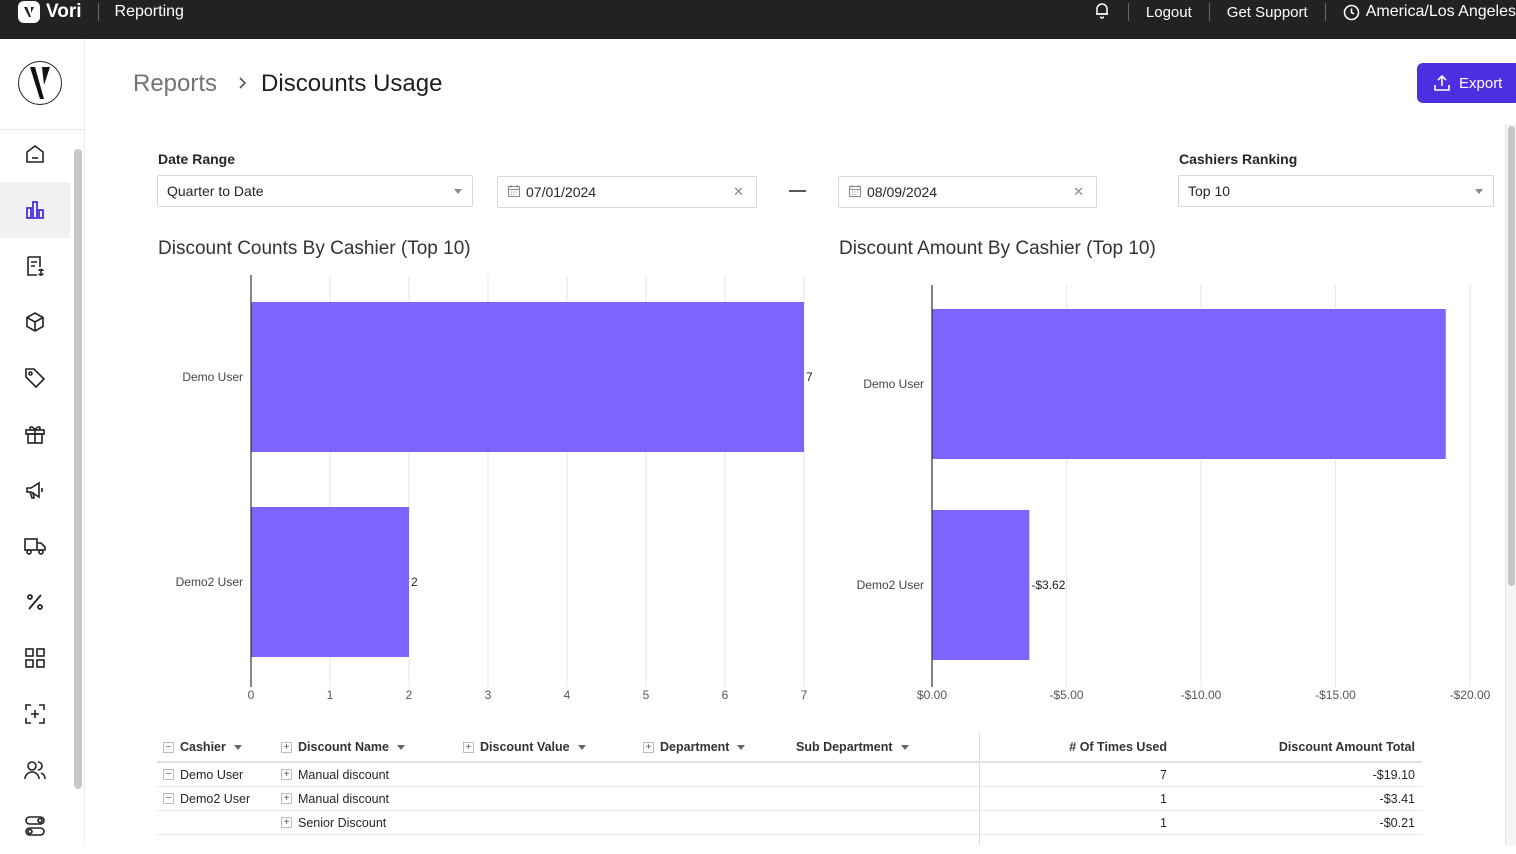 This screenshot has width=1516, height=854. I want to click on sidebar-item-pricing, so click(35, 378).